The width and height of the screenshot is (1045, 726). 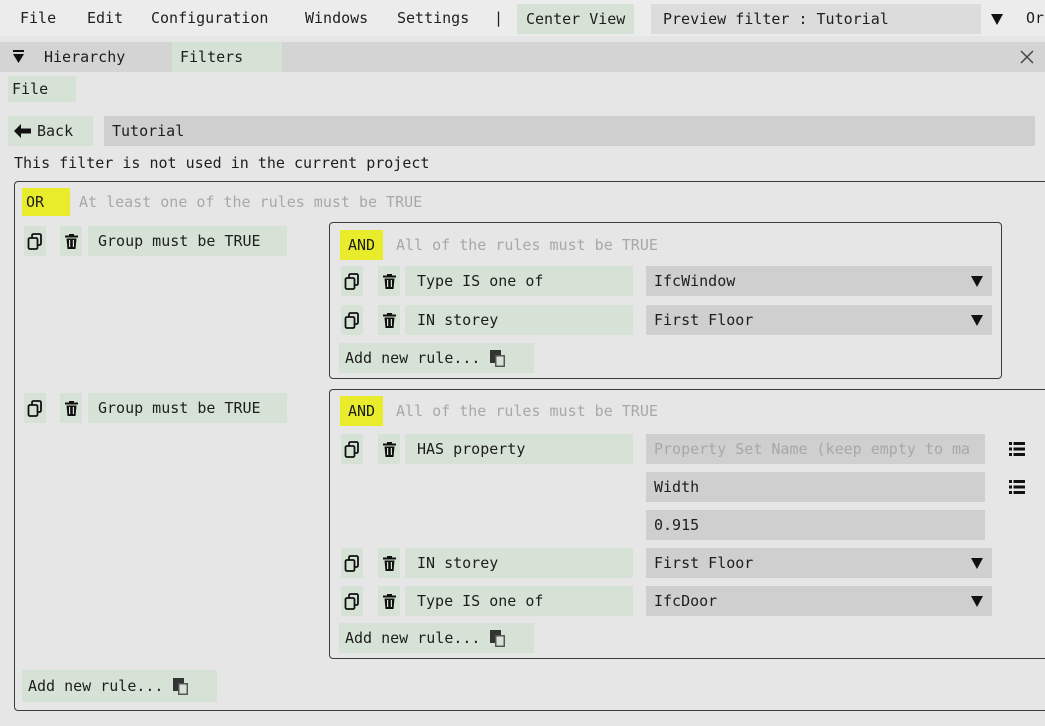 What do you see at coordinates (209, 18) in the screenshot?
I see `menu-configuration: Configuration` at bounding box center [209, 18].